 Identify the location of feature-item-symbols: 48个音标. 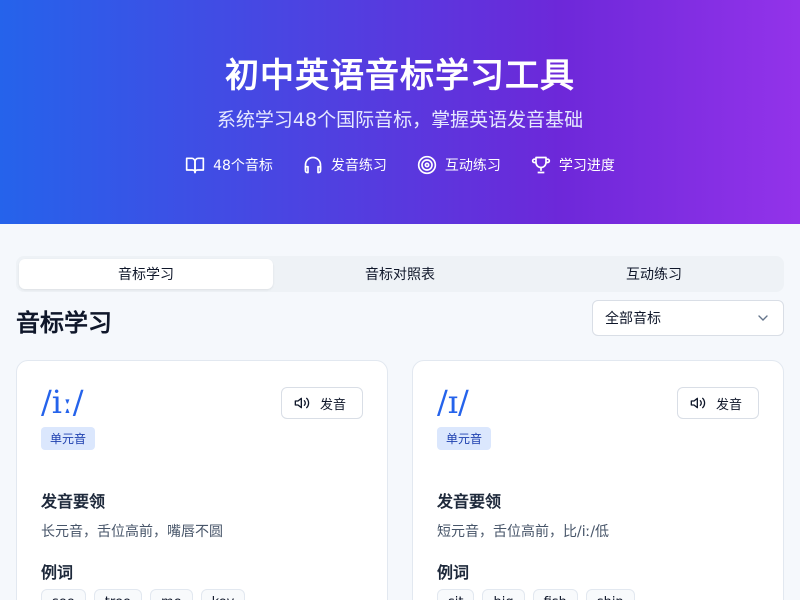
(229, 165).